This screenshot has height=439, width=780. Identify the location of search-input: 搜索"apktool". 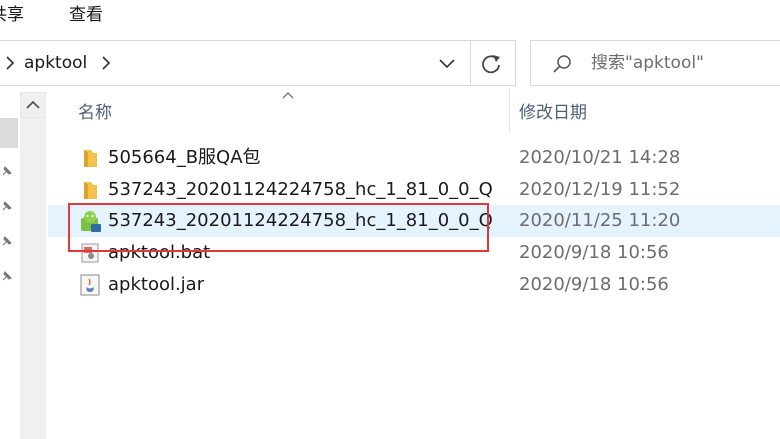
(655, 63).